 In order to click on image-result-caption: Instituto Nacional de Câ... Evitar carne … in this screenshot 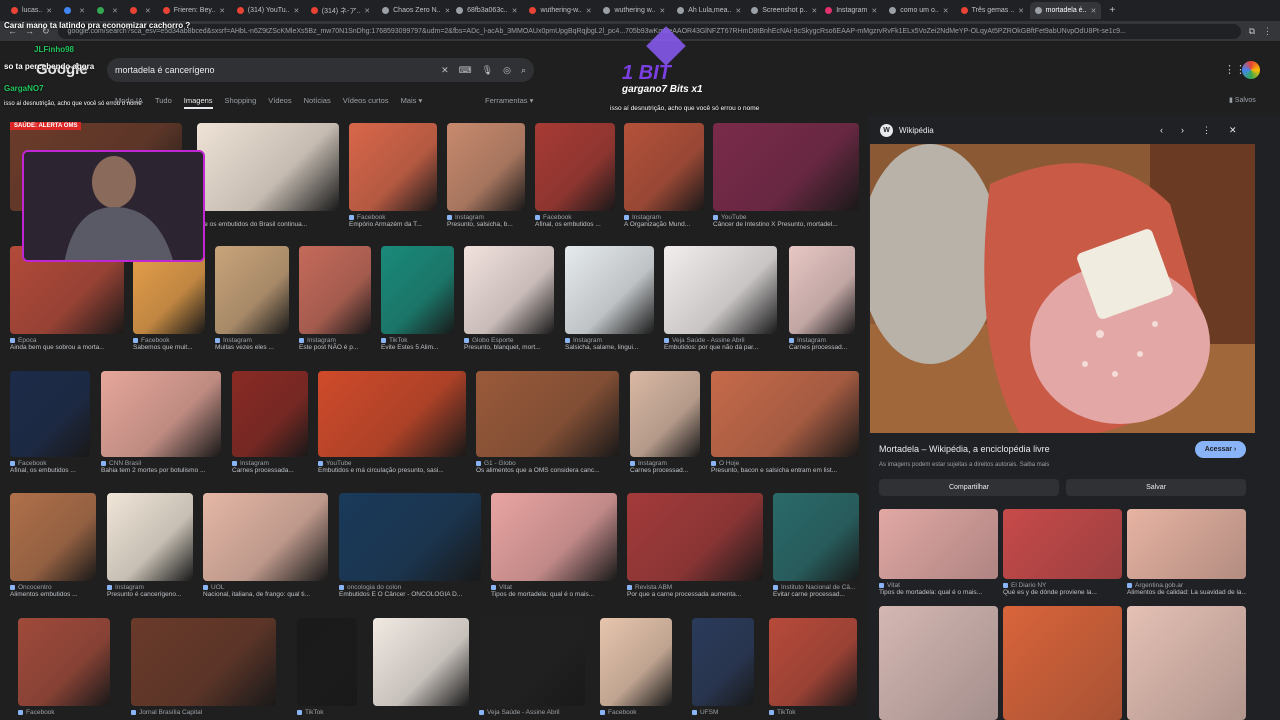, I will do `click(816, 591)`.